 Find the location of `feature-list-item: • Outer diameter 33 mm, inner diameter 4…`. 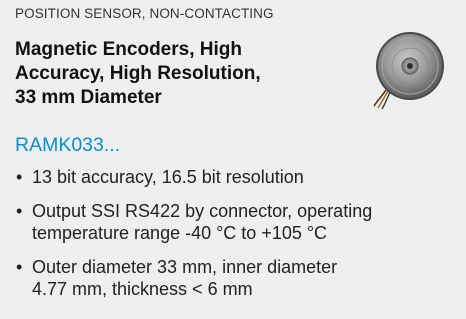

feature-list-item: • Outer diameter 33 mm, inner diameter 4… is located at coordinates (237, 278).